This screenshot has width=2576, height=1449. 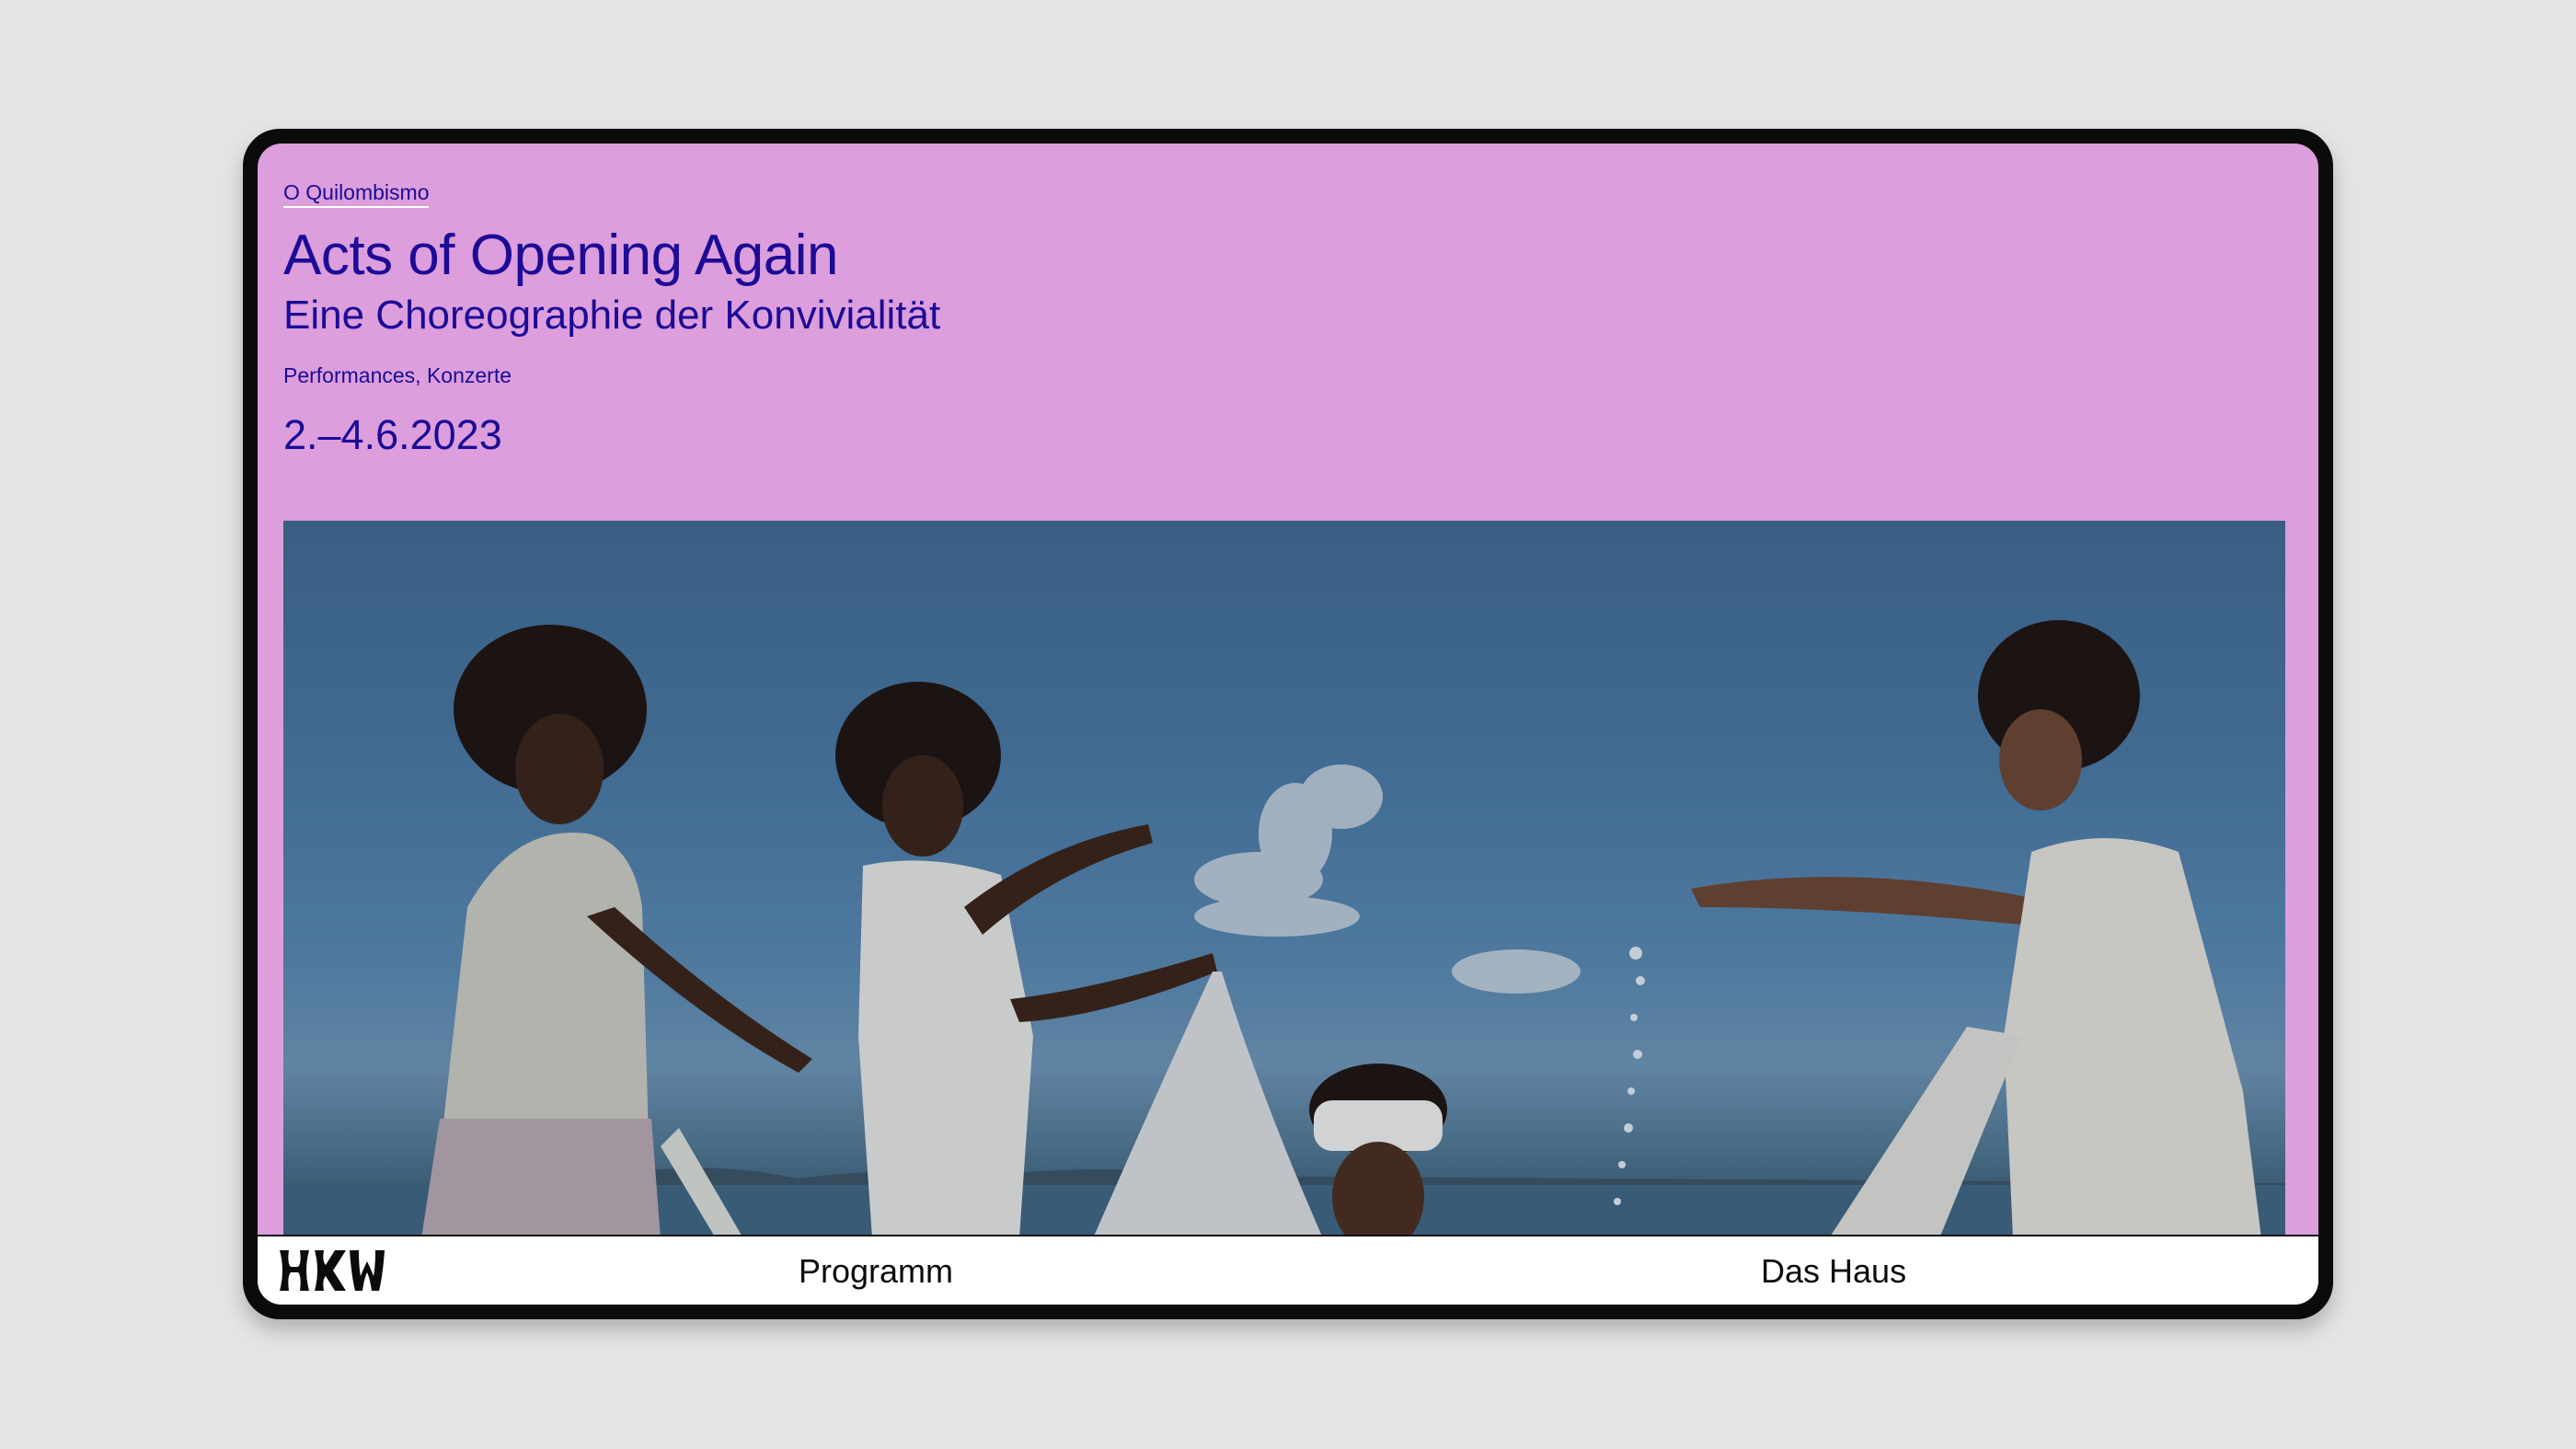 I want to click on event-category: Performances, Konzerte, so click(x=397, y=375).